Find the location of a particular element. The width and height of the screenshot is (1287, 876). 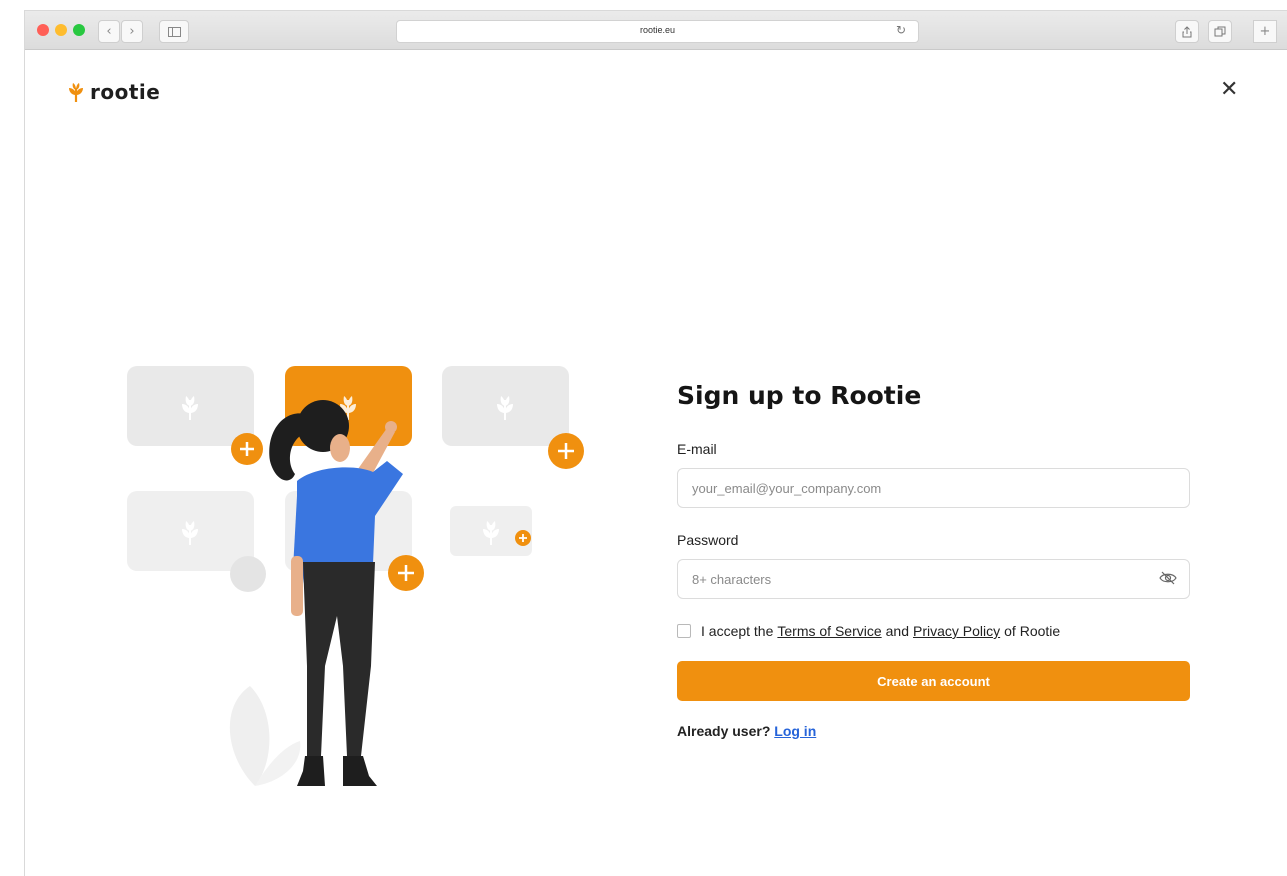

eye-off-icon is located at coordinates (1168, 578).